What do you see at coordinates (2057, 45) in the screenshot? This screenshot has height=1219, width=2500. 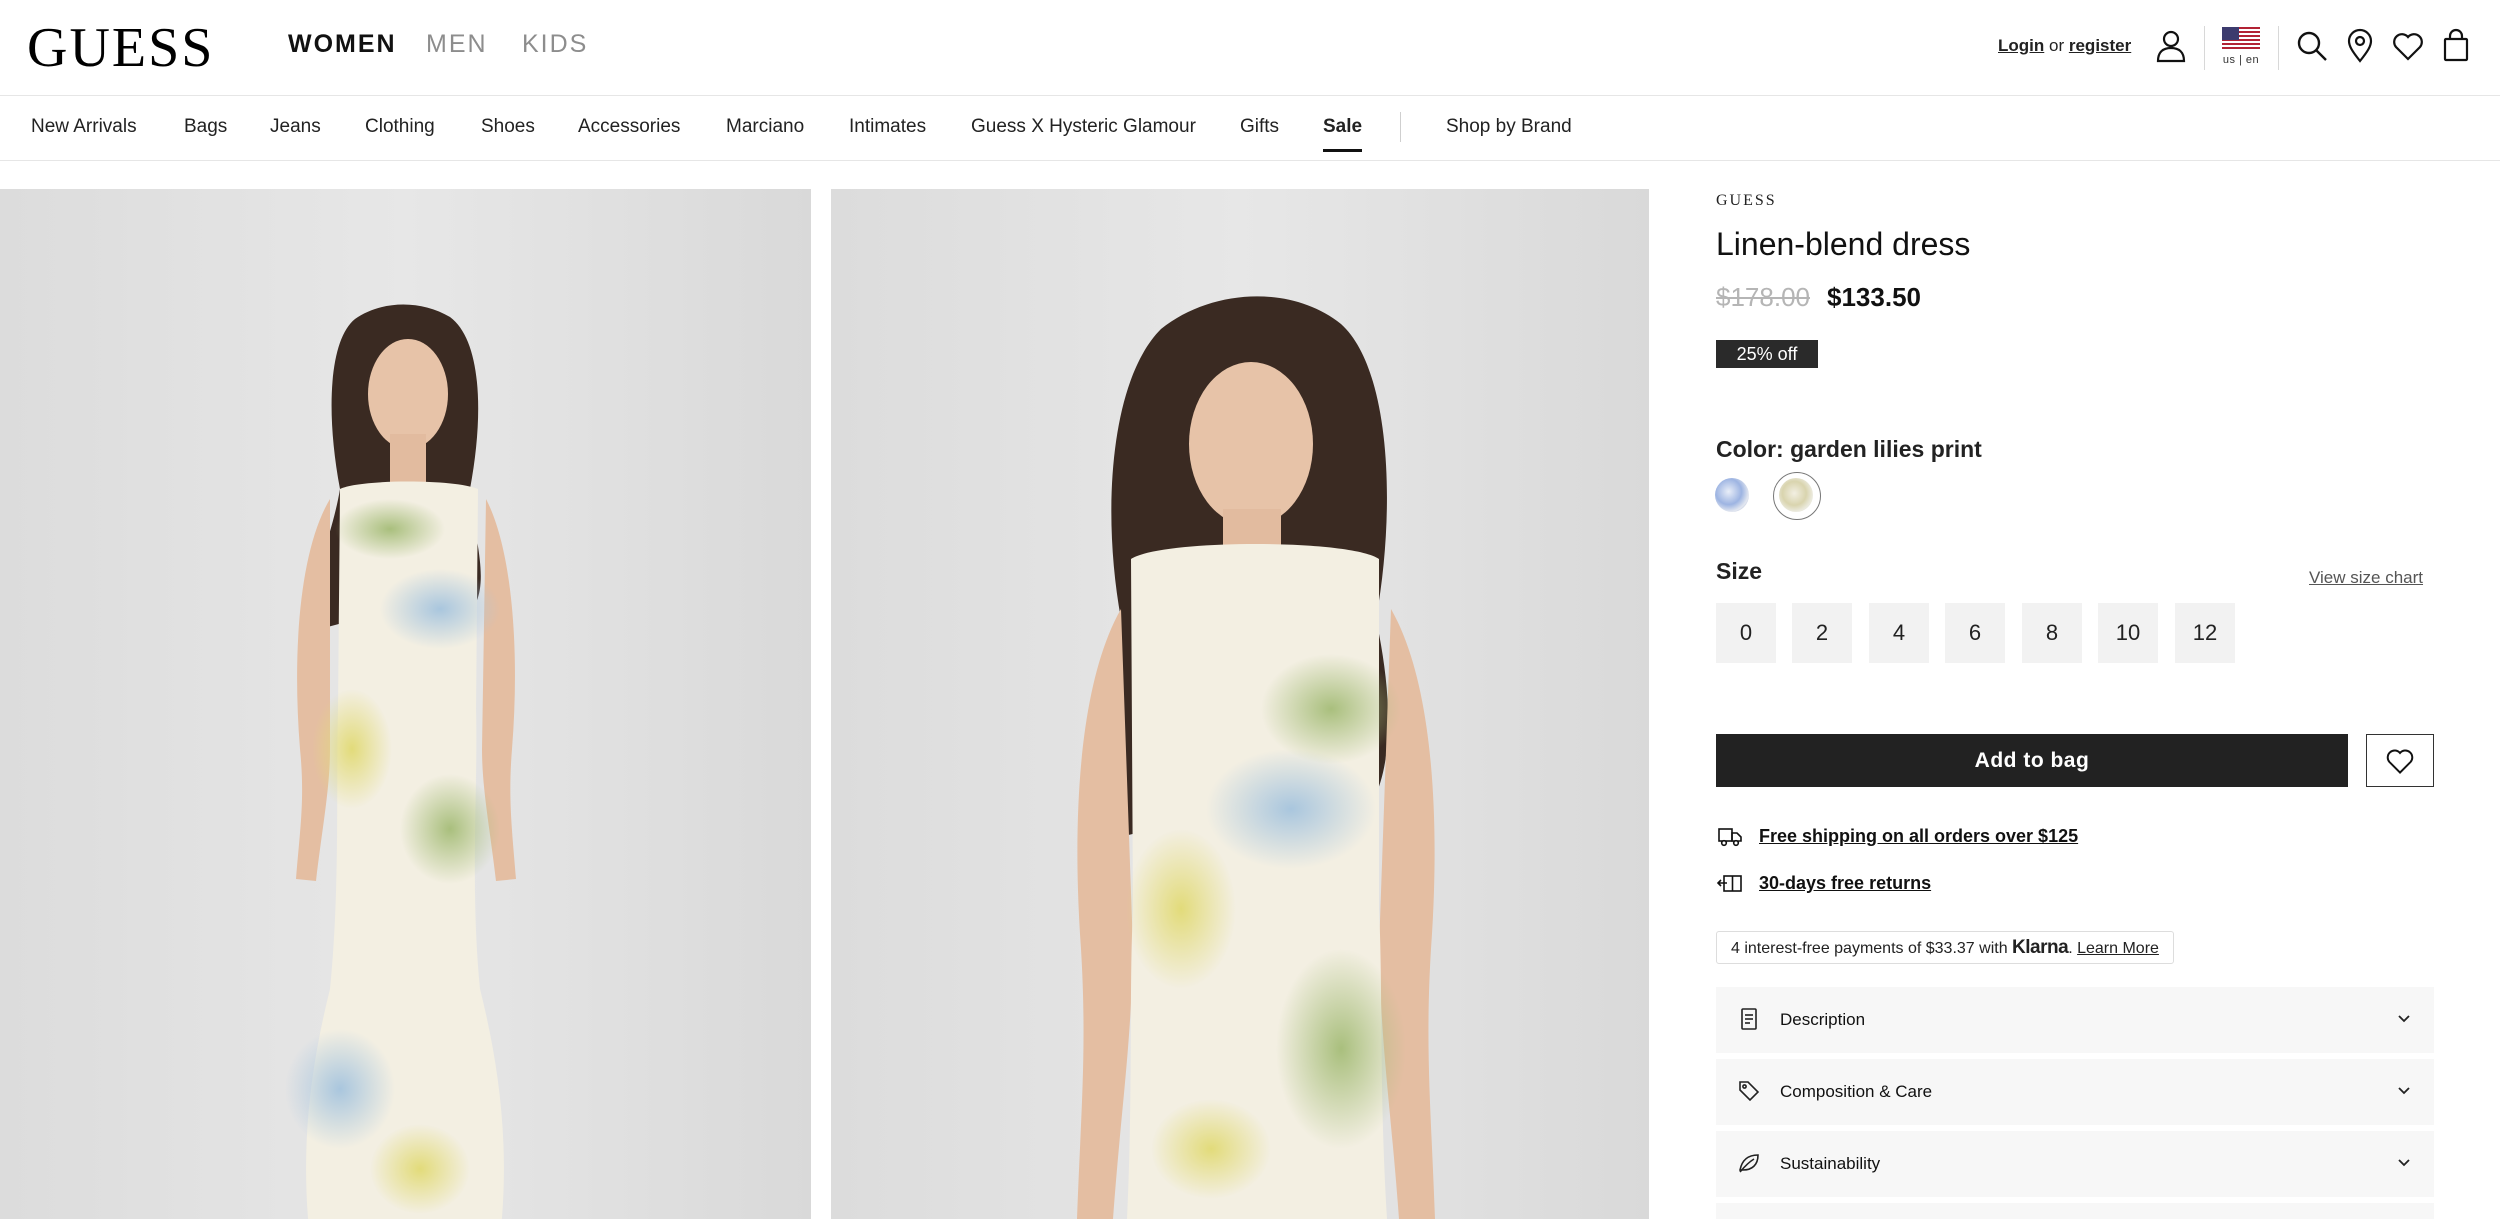 I see `or-text: or` at bounding box center [2057, 45].